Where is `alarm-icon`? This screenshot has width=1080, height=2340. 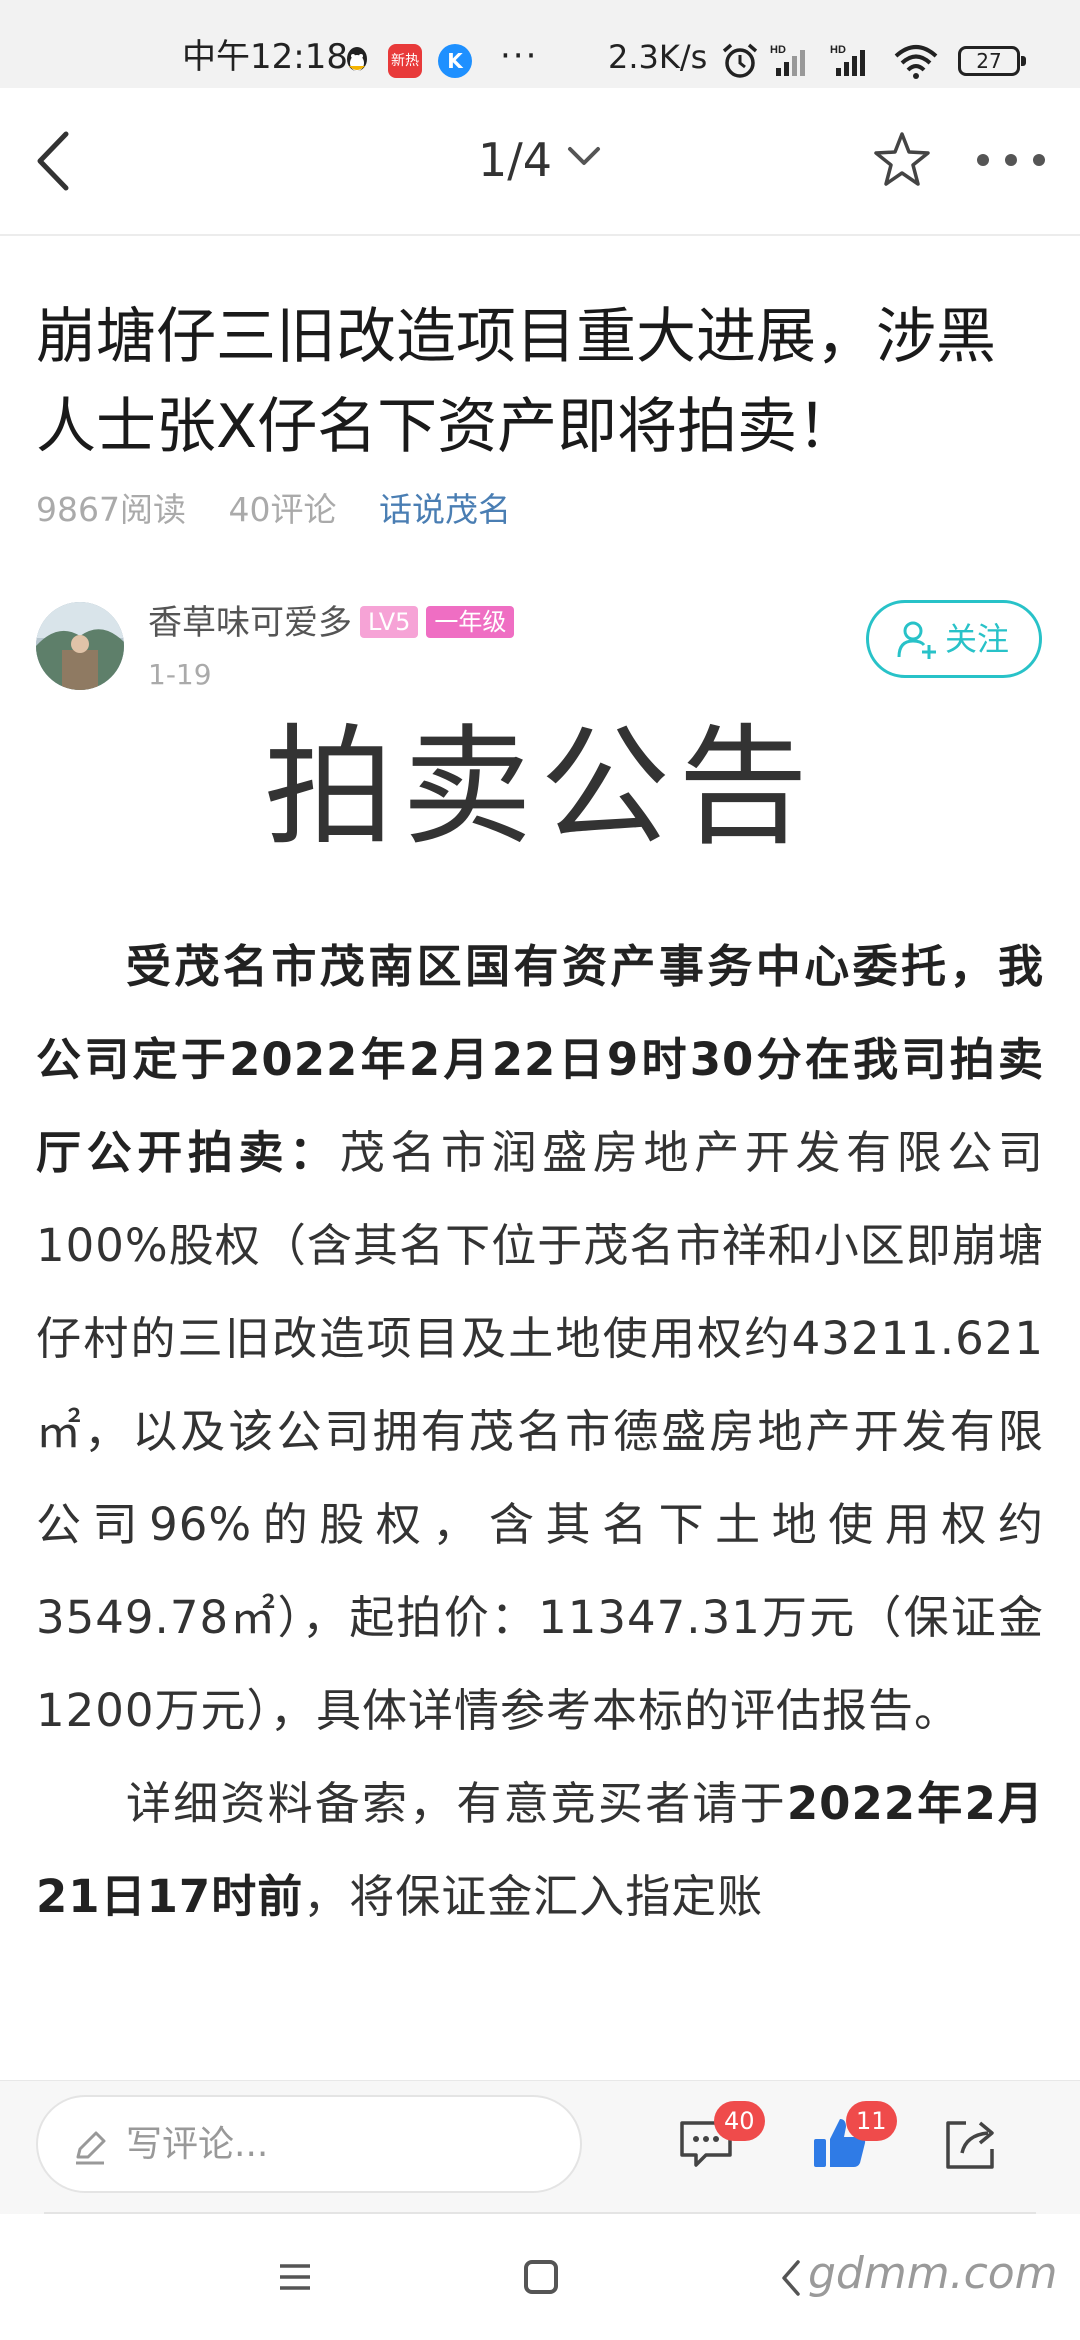
alarm-icon is located at coordinates (740, 60).